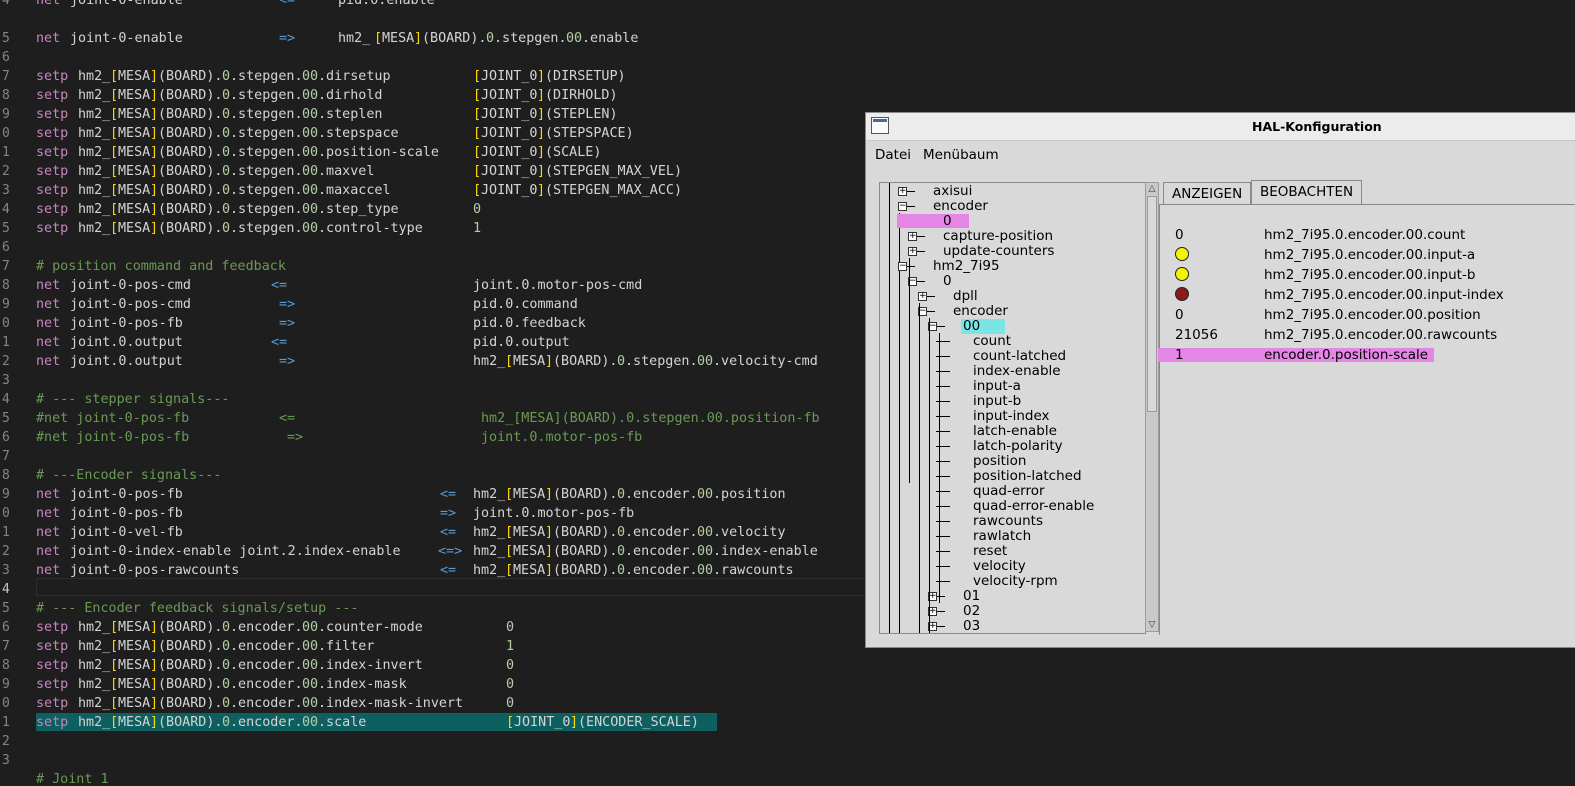 This screenshot has height=786, width=1575. I want to click on code-token: .encoder., so click(266, 627).